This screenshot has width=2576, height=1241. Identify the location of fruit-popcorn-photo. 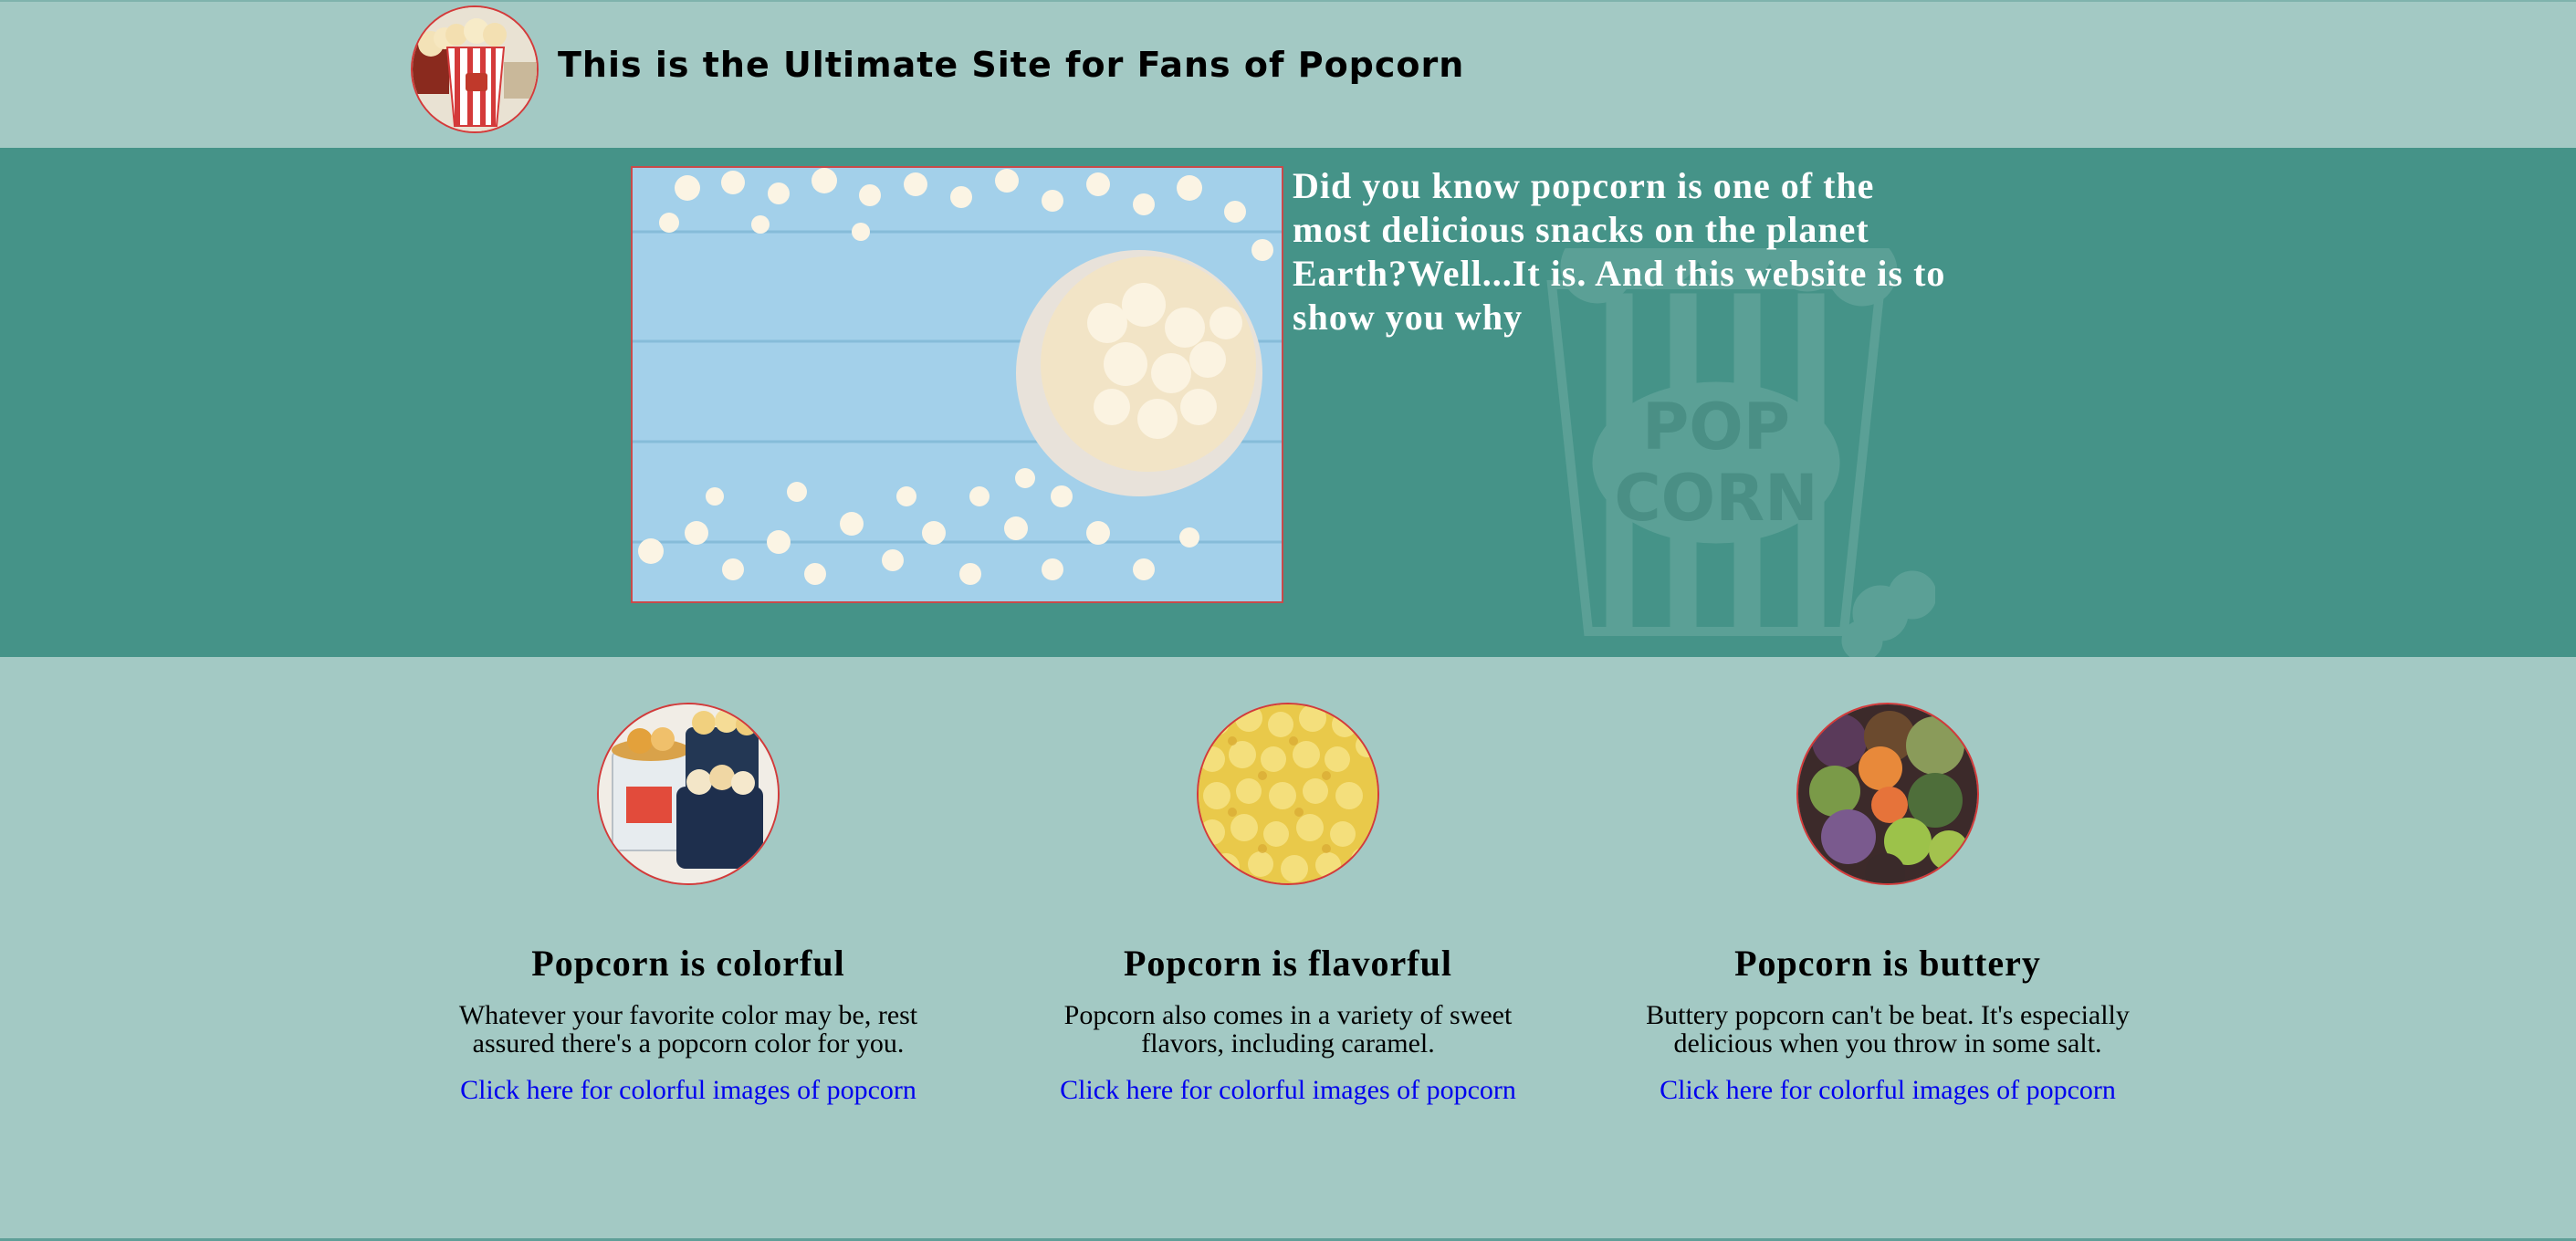
(1887, 794).